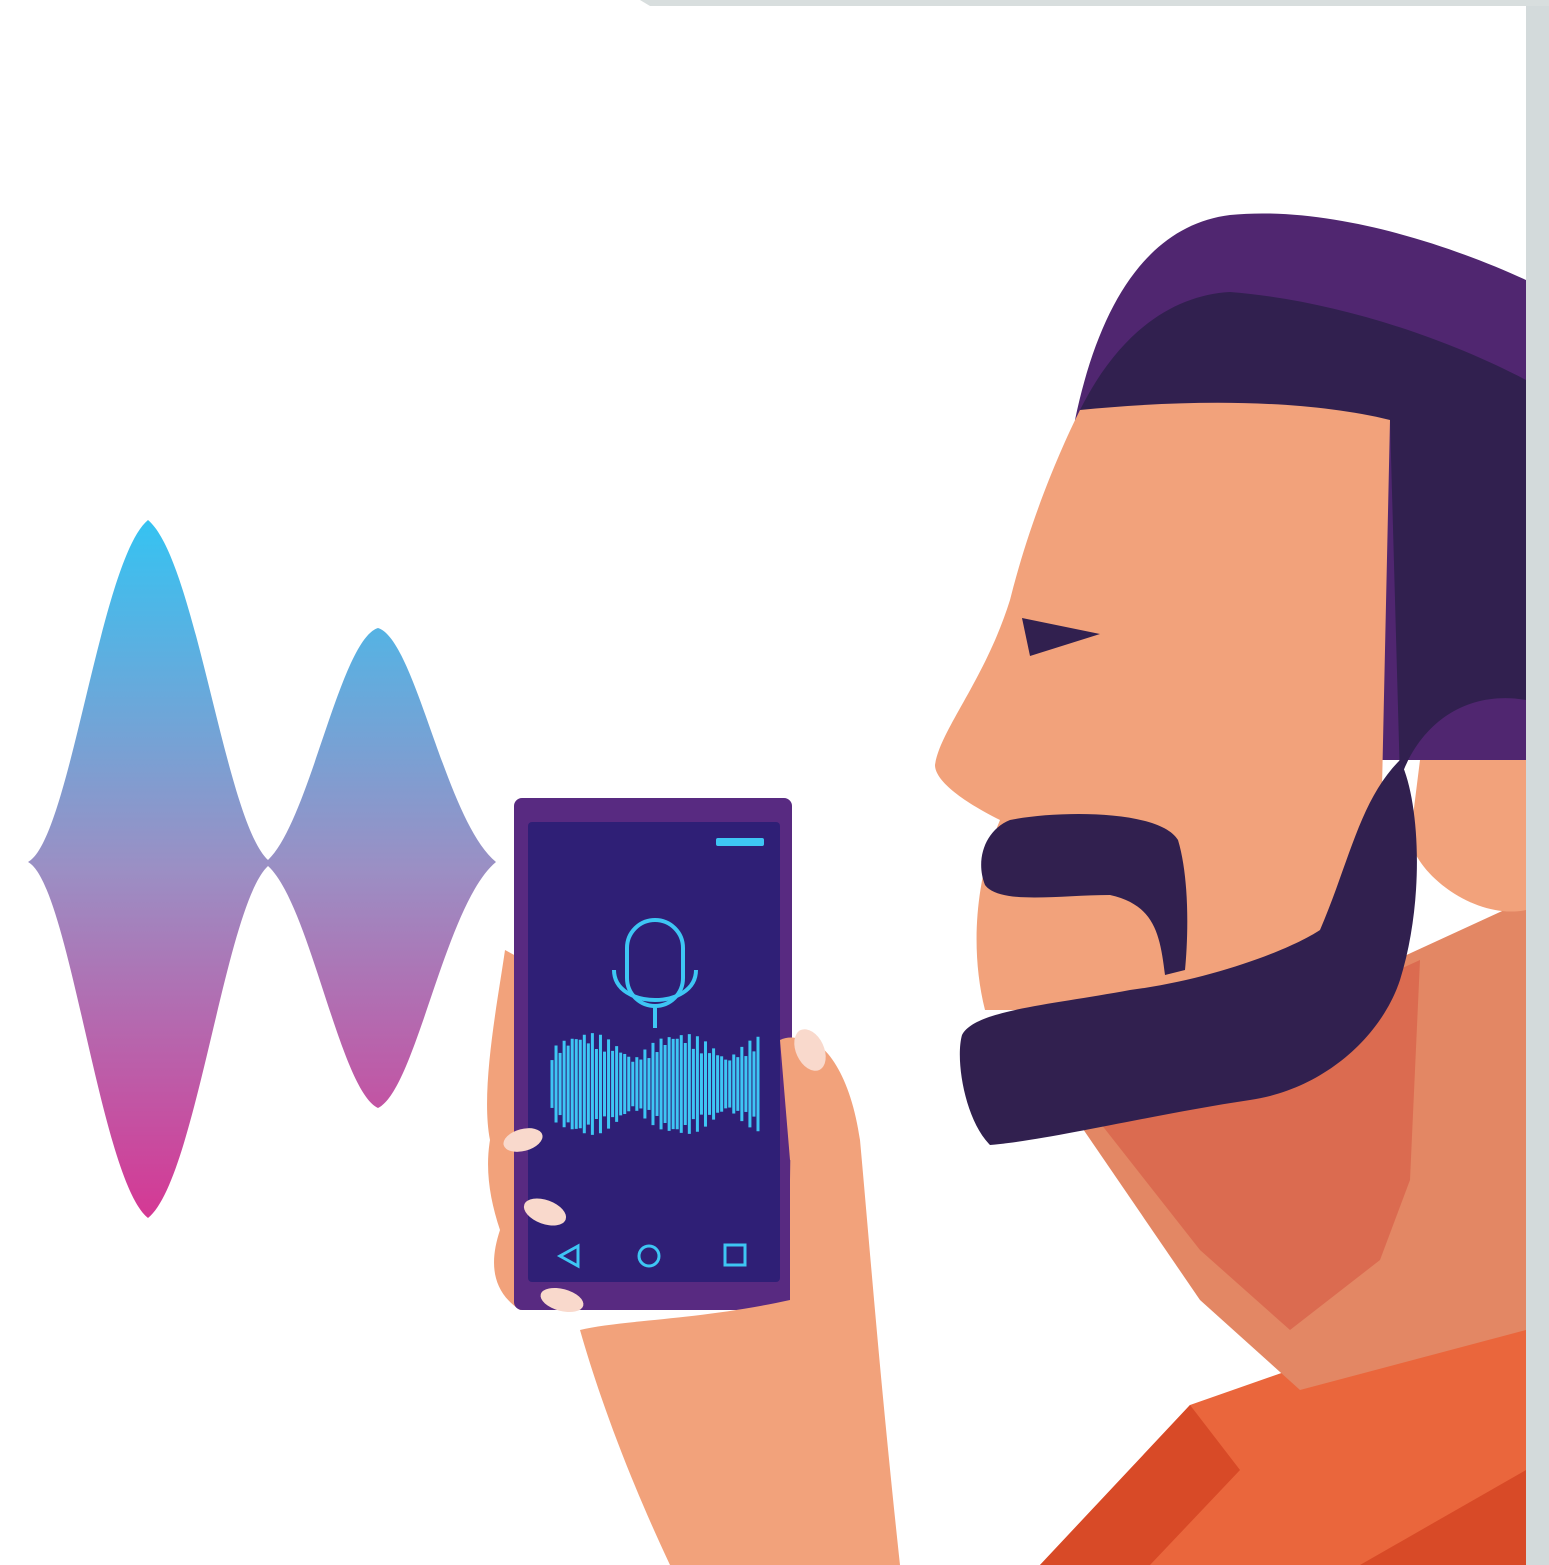  What do you see at coordinates (1094, 3) in the screenshot?
I see `frame-top-border` at bounding box center [1094, 3].